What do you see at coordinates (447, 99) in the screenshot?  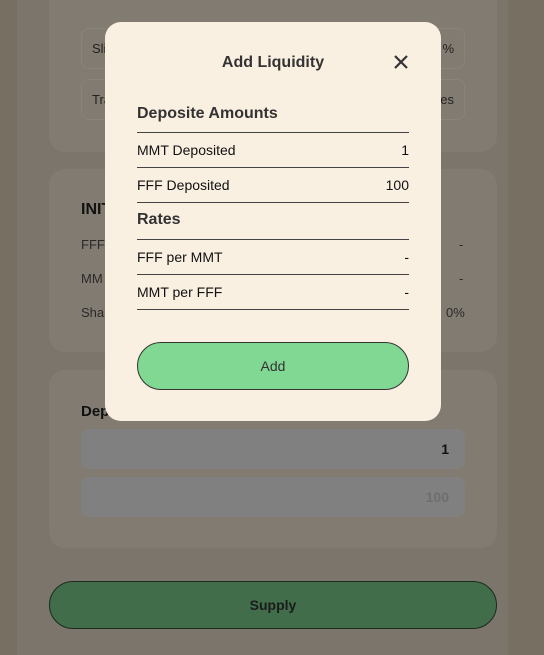 I see `transaction-value: es` at bounding box center [447, 99].